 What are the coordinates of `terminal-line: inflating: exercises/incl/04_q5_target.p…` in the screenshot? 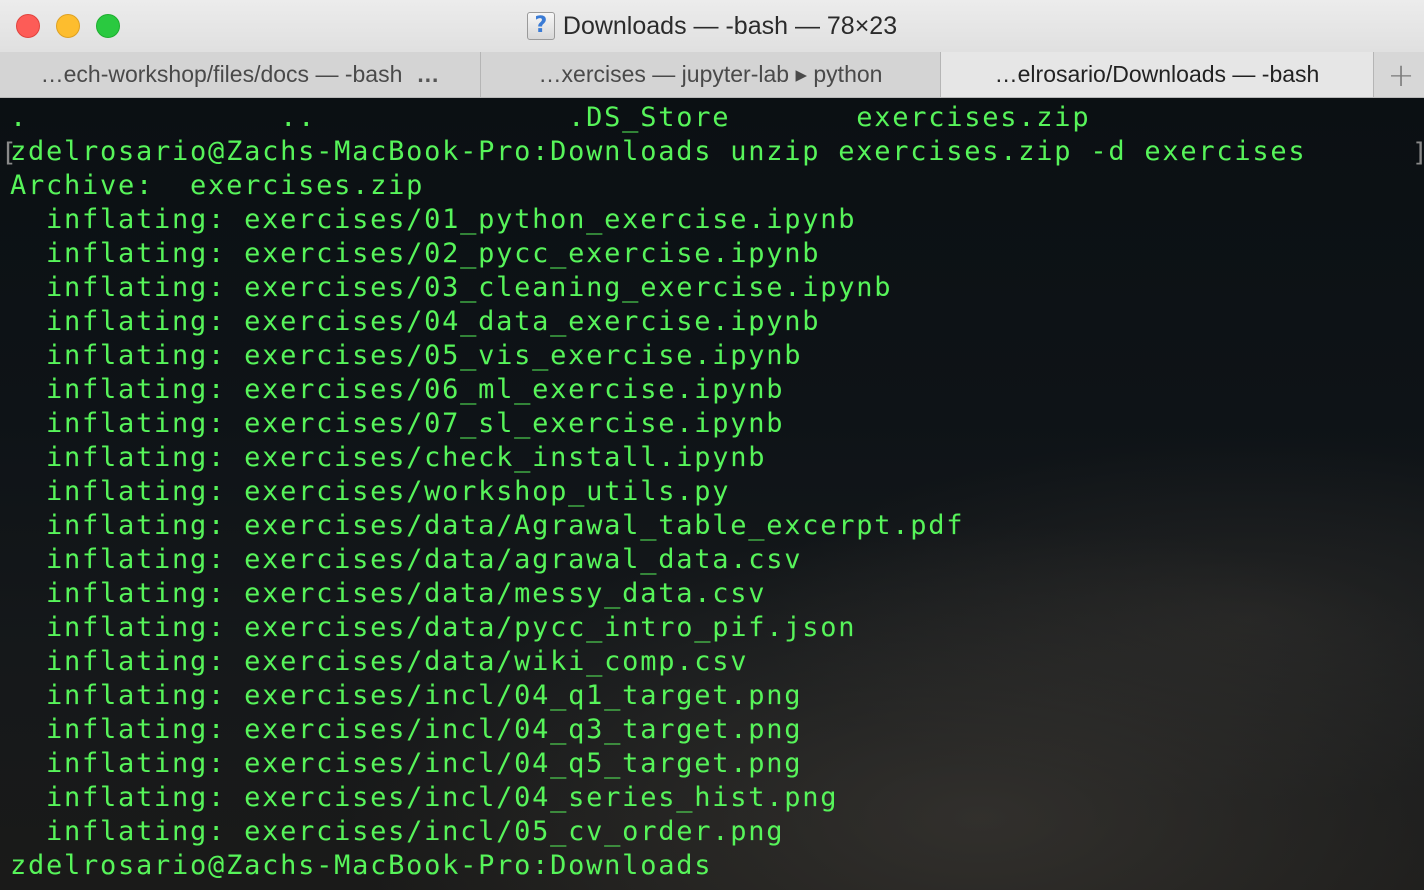 It's located at (406, 763).